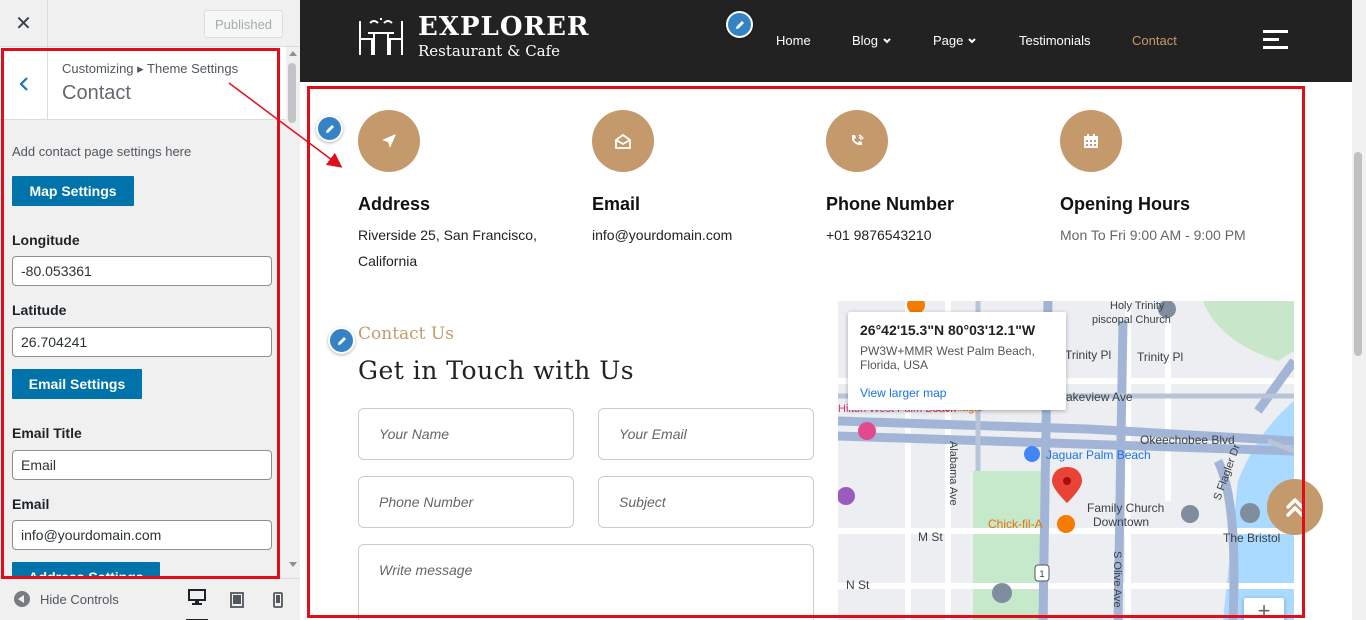  What do you see at coordinates (388, 261) in the screenshot?
I see `address-line2: California` at bounding box center [388, 261].